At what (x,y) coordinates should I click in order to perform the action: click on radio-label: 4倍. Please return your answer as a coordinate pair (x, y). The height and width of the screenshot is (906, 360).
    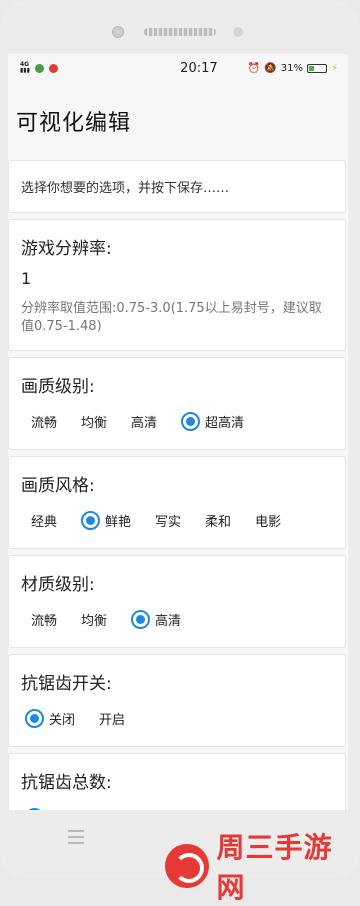
    Looking at the image, I should click on (195, 809).